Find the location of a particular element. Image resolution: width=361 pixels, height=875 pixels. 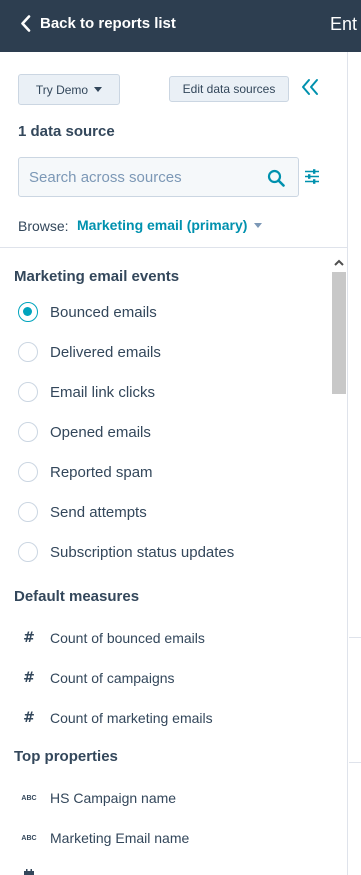

measure-label: Count of marketing emails is located at coordinates (131, 718).